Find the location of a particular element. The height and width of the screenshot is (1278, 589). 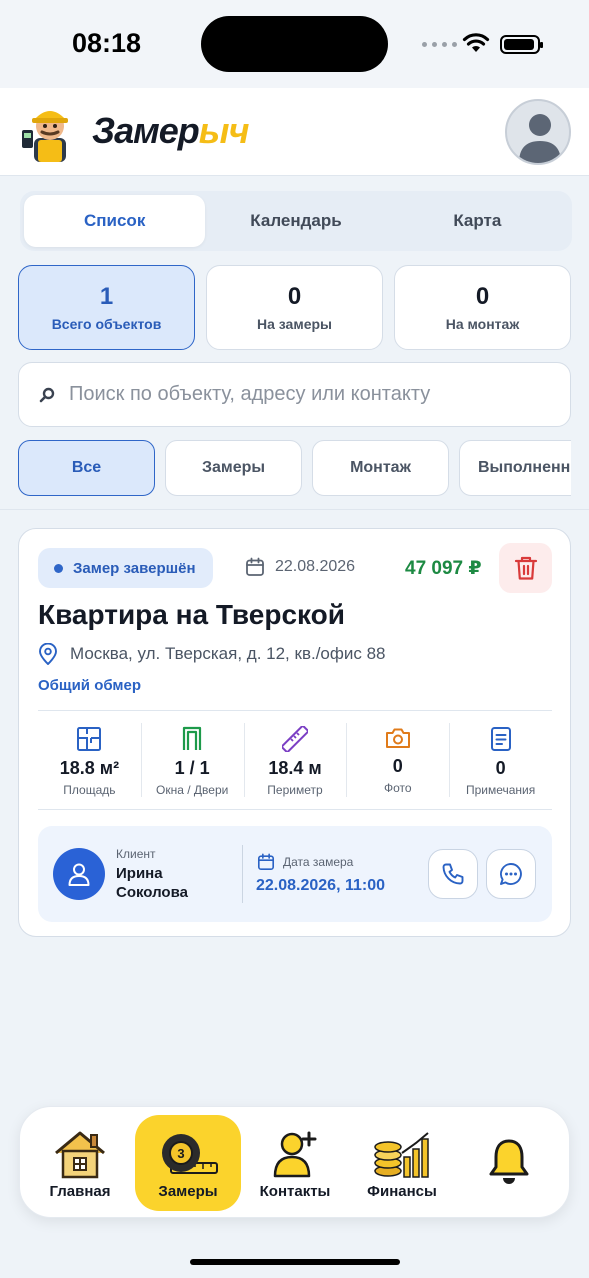

card-date: 22.08.2026 is located at coordinates (300, 567).